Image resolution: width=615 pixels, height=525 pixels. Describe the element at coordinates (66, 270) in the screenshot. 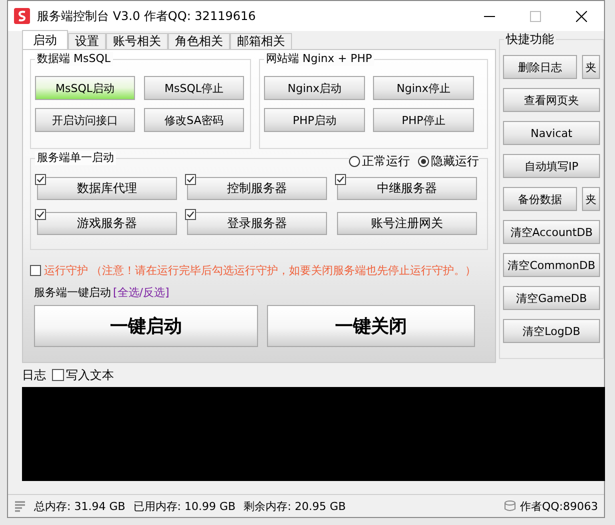

I see `guard-label: 运行守护` at that location.